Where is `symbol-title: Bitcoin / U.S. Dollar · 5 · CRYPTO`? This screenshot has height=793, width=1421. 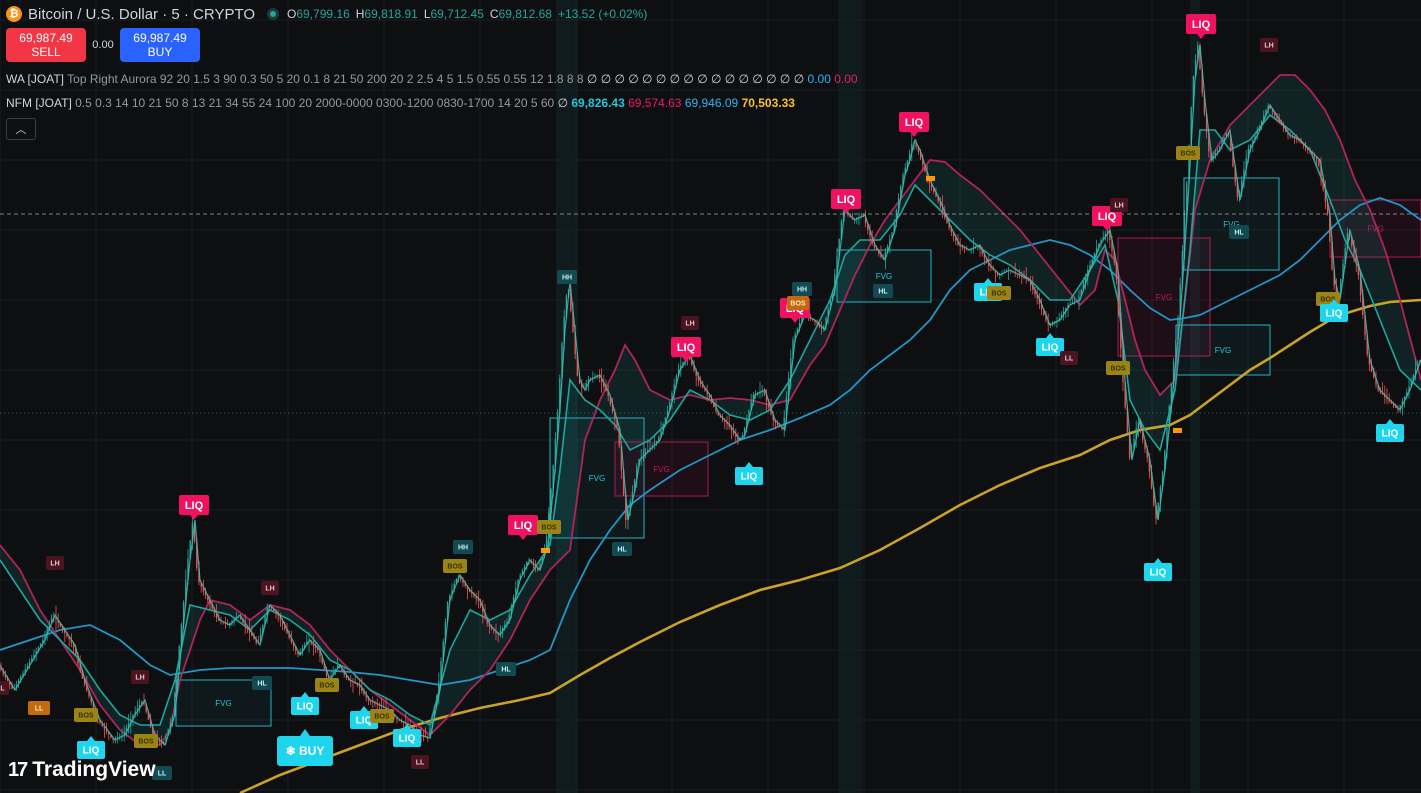
symbol-title: Bitcoin / U.S. Dollar · 5 · CRYPTO is located at coordinates (141, 14).